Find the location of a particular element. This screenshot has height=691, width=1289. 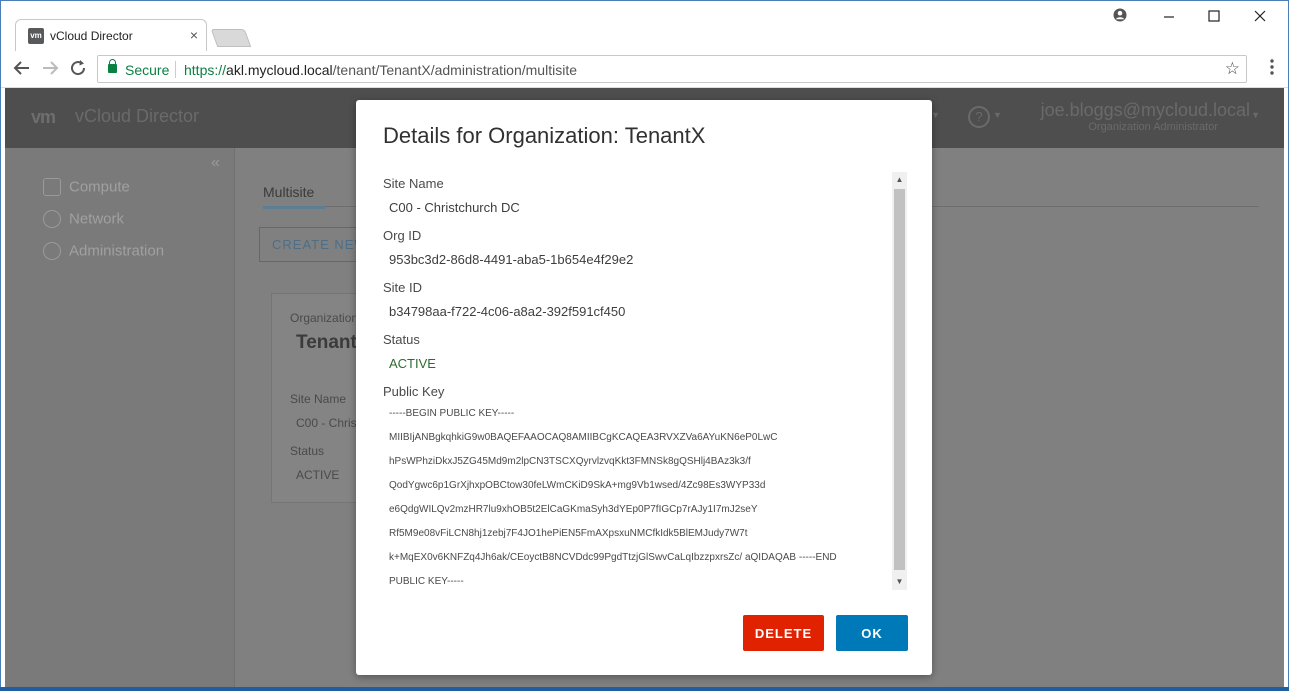

vm-favicon-icon: vm is located at coordinates (36, 36).